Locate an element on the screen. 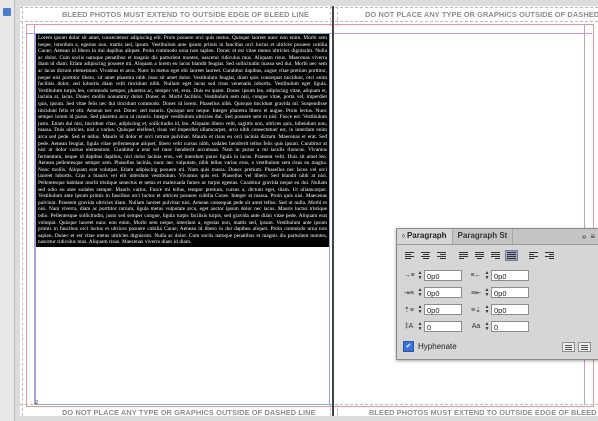 The height and width of the screenshot is (421, 598). tab-paragraph-styles: Paragraph St is located at coordinates (483, 236).